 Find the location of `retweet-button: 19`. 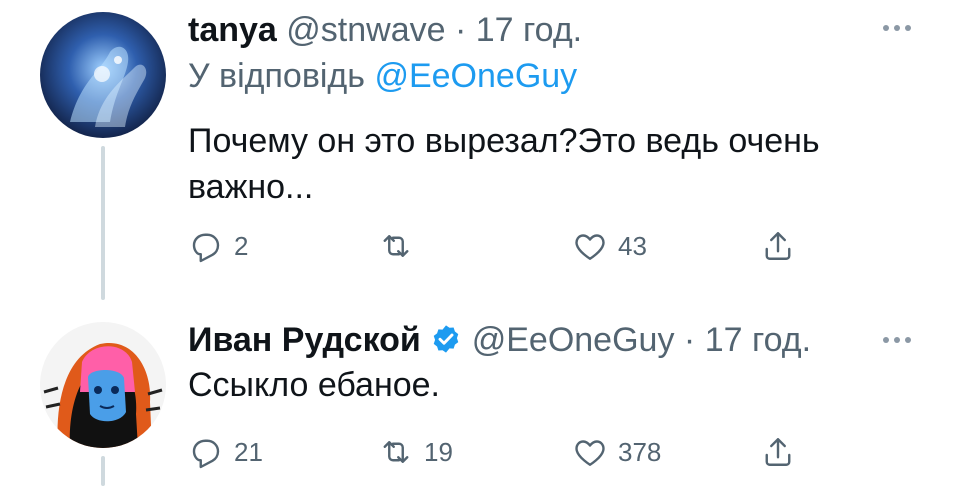

retweet-button: 19 is located at coordinates (415, 452).